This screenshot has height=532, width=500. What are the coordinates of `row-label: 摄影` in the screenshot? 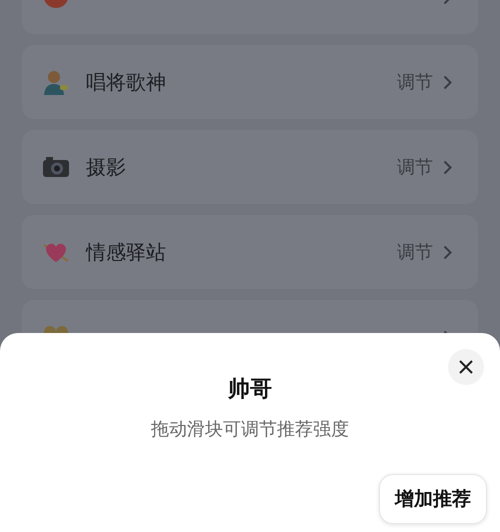 It's located at (106, 167).